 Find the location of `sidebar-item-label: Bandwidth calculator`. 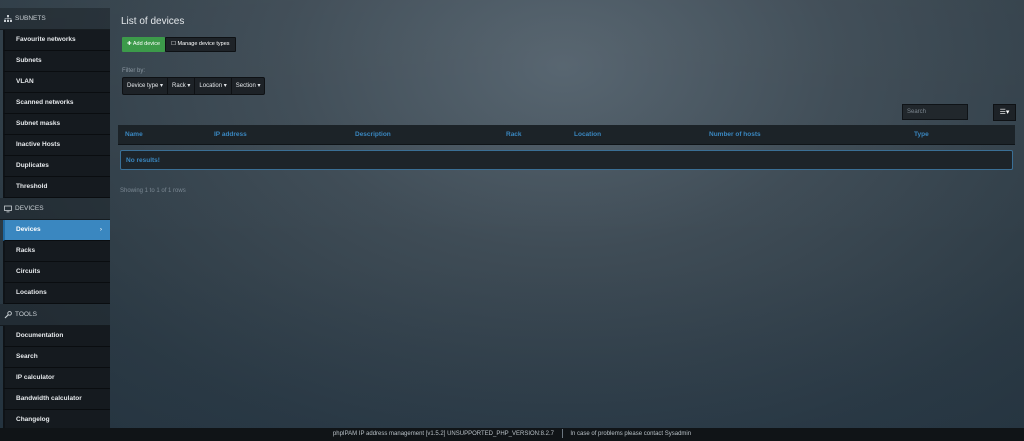

sidebar-item-label: Bandwidth calculator is located at coordinates (49, 398).